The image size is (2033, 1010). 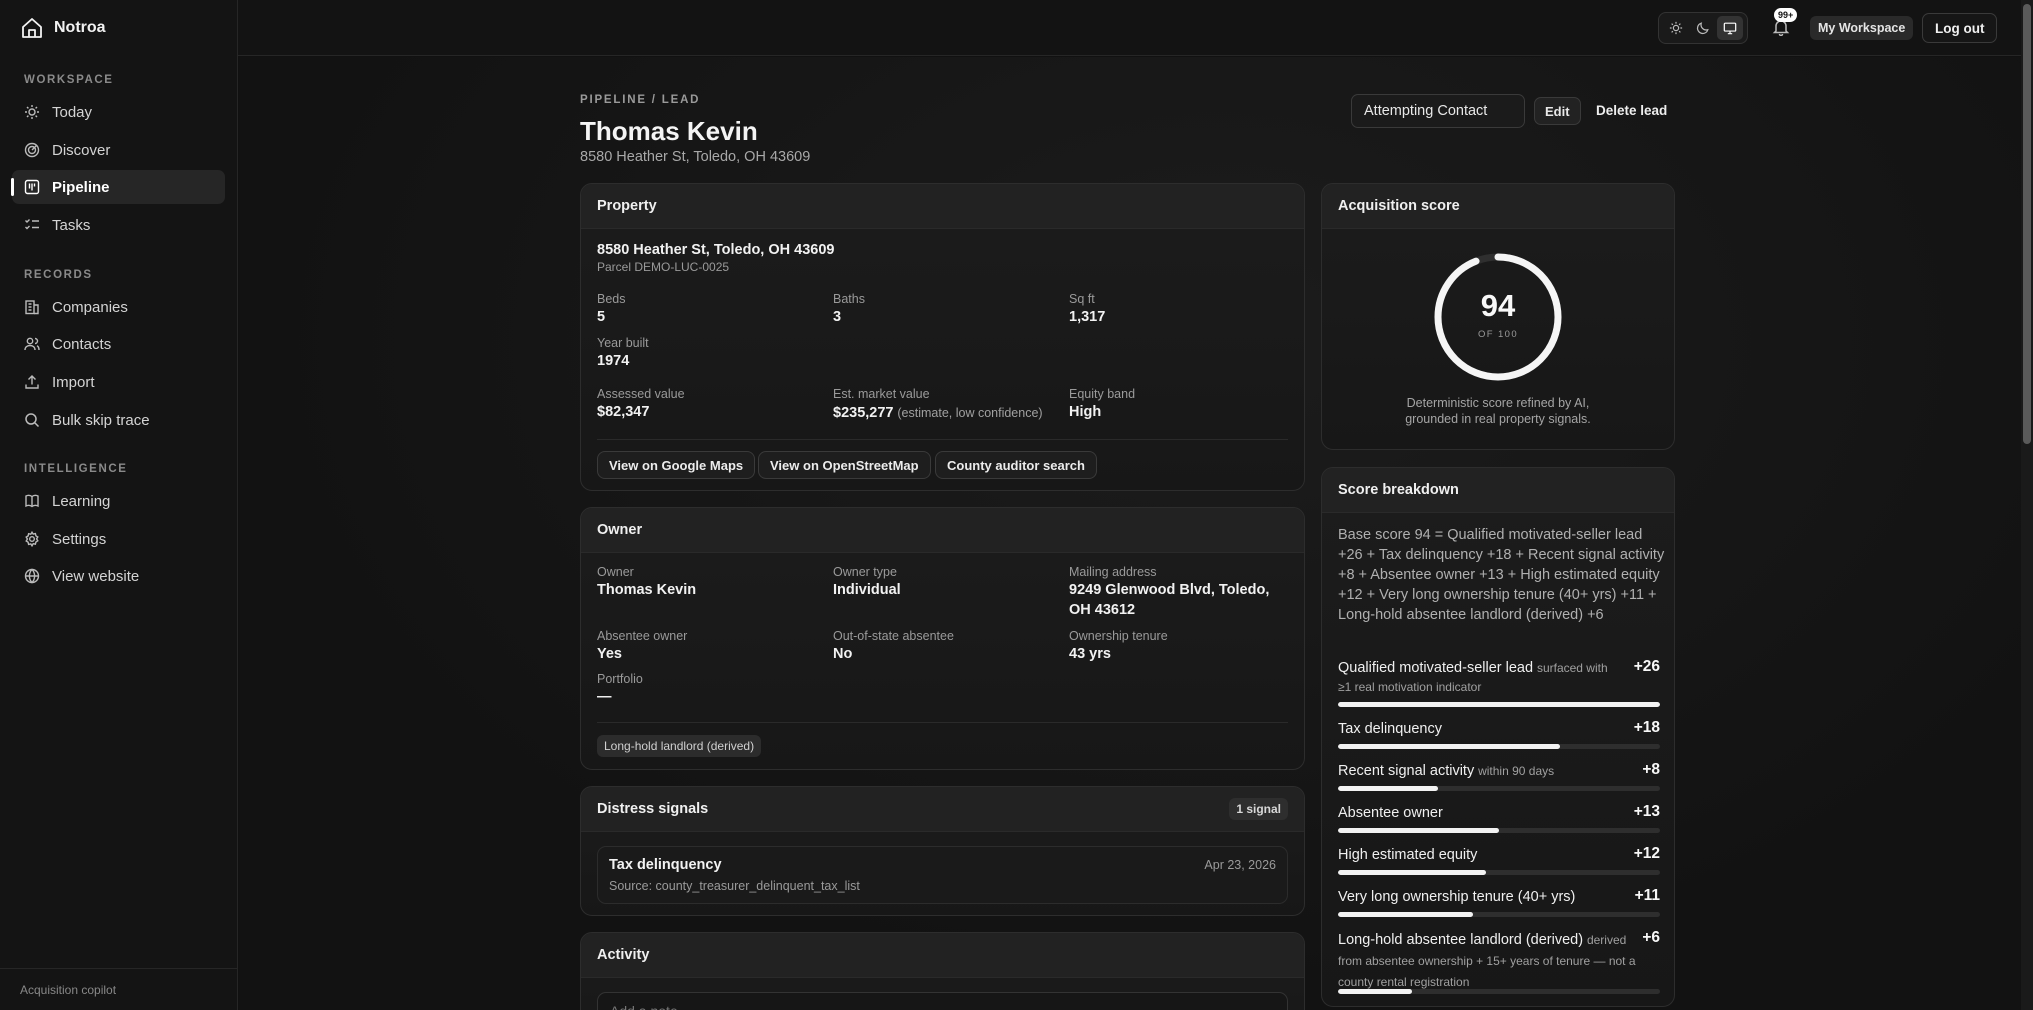 I want to click on delete-lead-button: Delete lead, so click(x=1631, y=110).